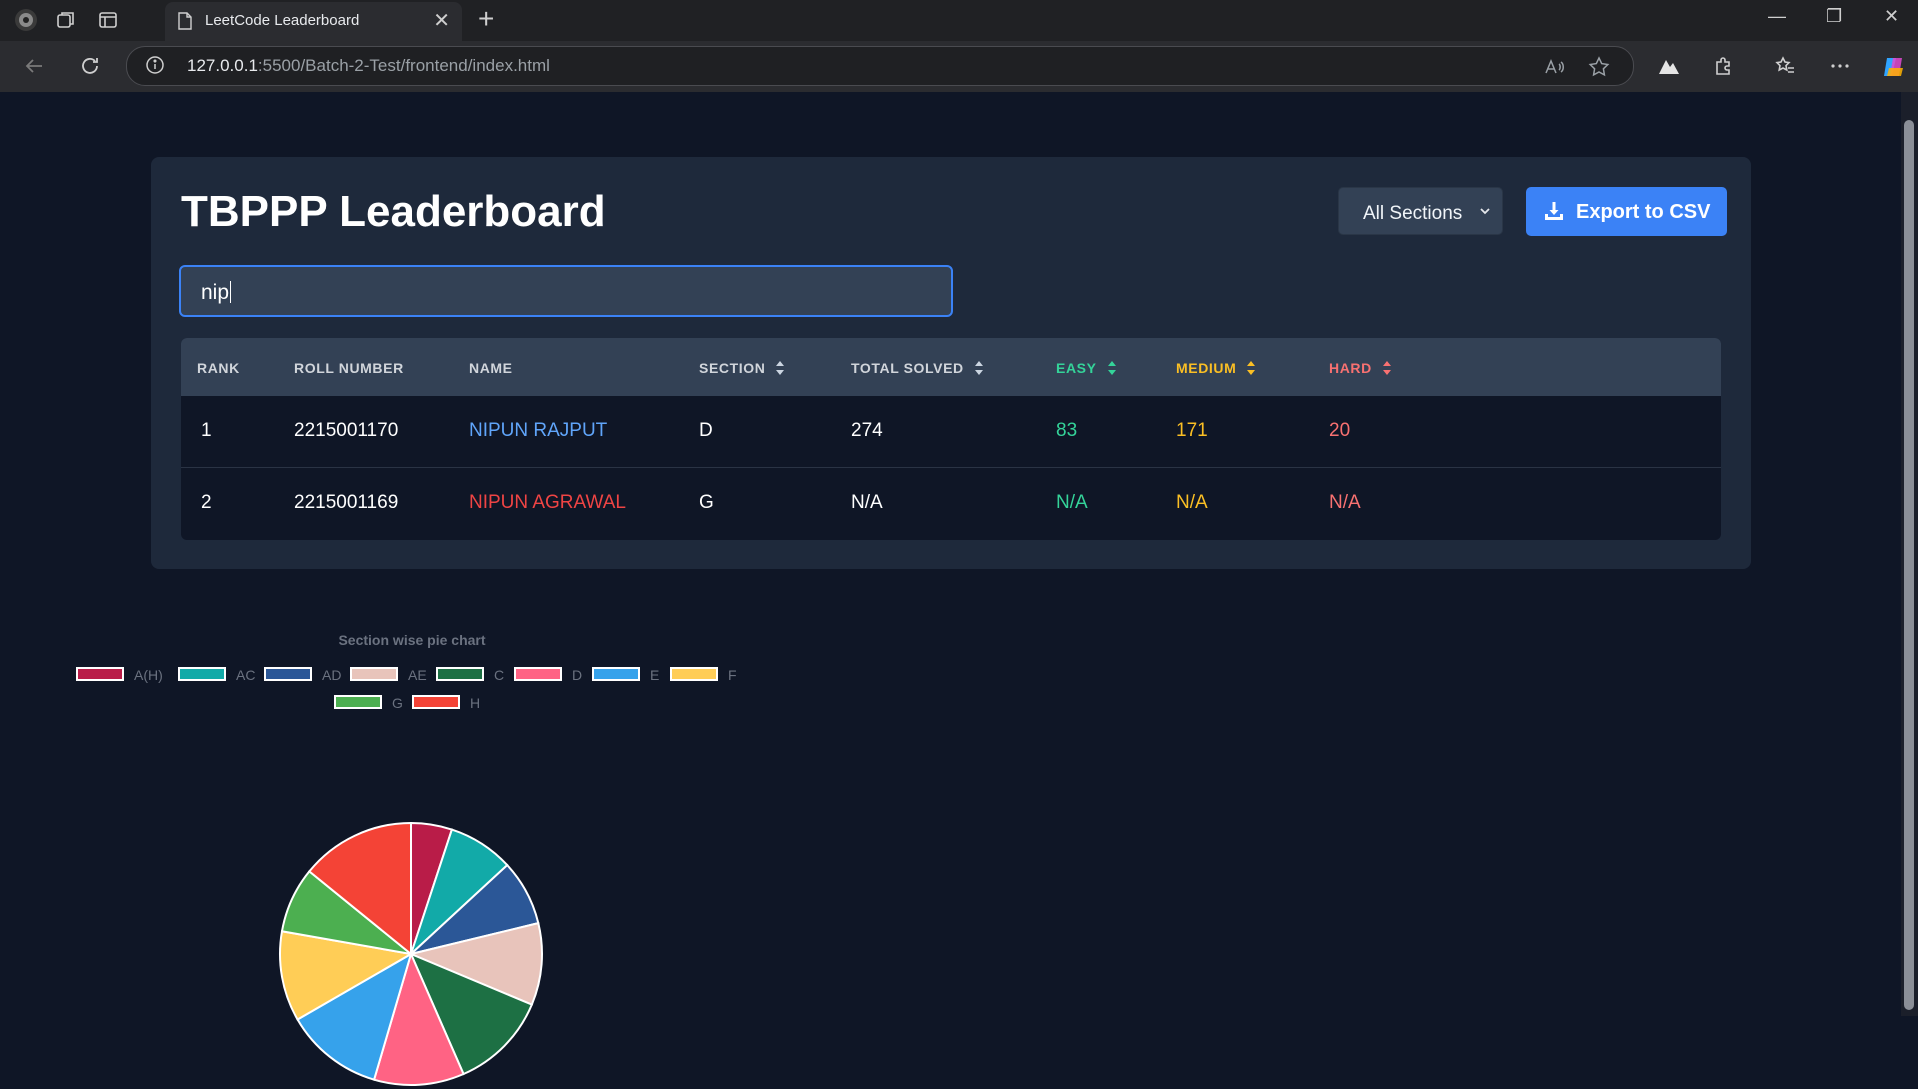 This screenshot has height=1089, width=1918. What do you see at coordinates (222, 65) in the screenshot?
I see `url-host: 127.0.0.1` at bounding box center [222, 65].